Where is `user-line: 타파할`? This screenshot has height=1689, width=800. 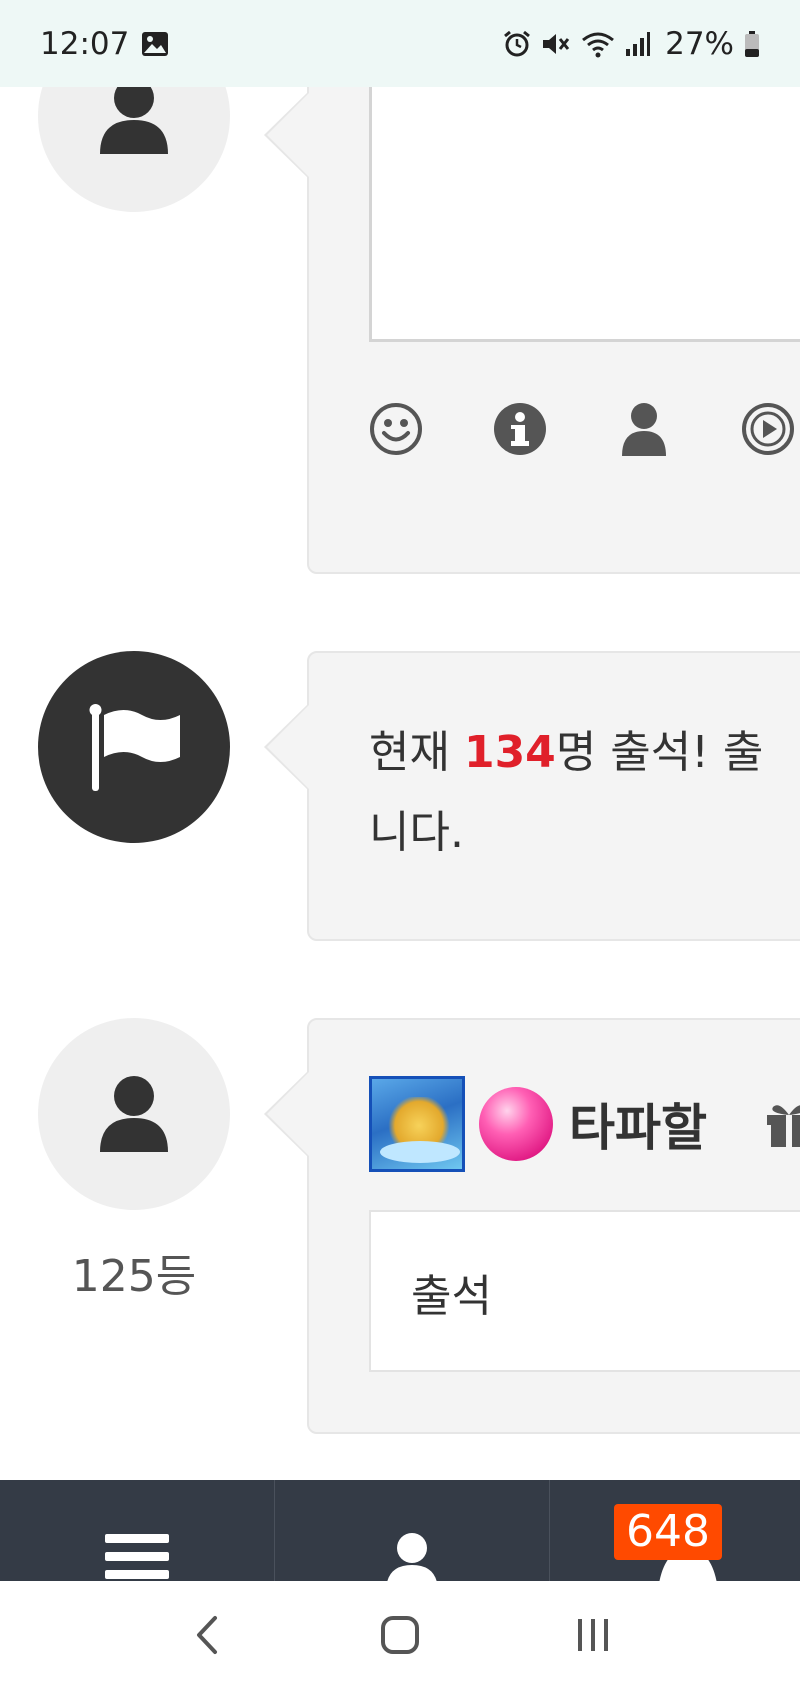 user-line: 타파할 is located at coordinates (584, 1124).